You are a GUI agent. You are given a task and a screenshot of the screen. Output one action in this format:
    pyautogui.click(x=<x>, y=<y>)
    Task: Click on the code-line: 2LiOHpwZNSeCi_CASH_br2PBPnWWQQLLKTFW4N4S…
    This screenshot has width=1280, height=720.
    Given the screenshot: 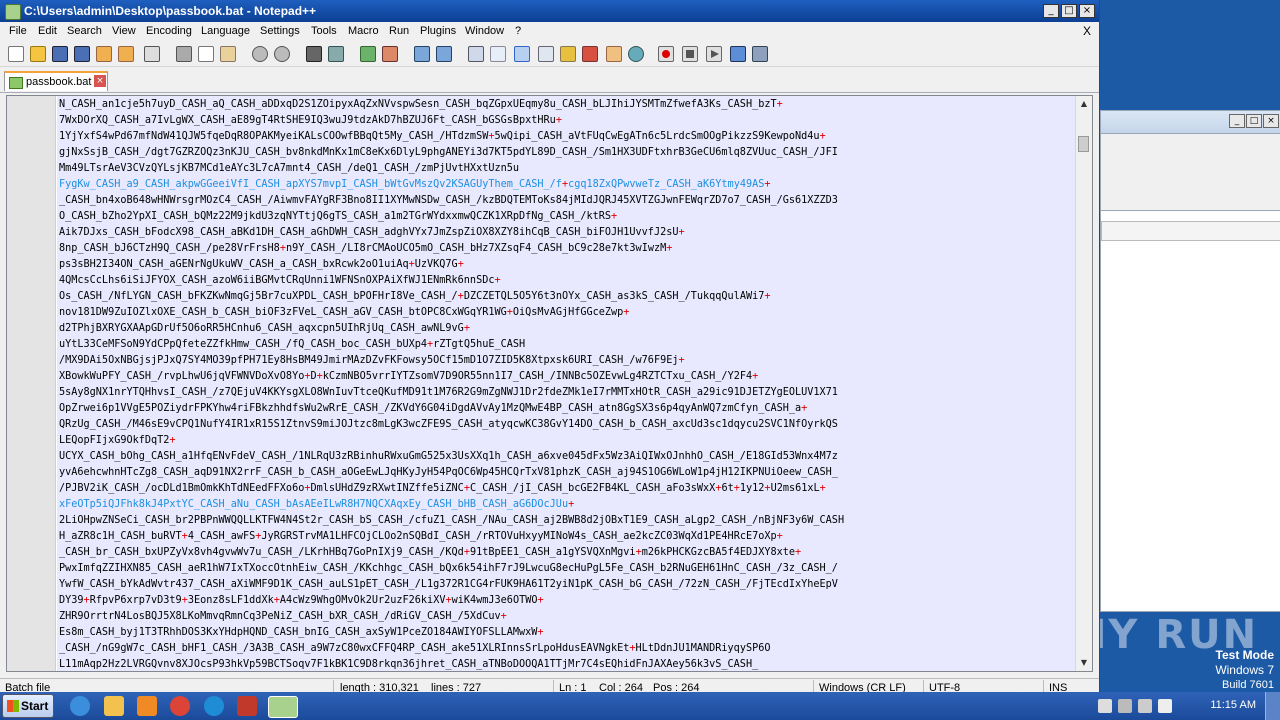 What is the action you would take?
    pyautogui.click(x=451, y=521)
    